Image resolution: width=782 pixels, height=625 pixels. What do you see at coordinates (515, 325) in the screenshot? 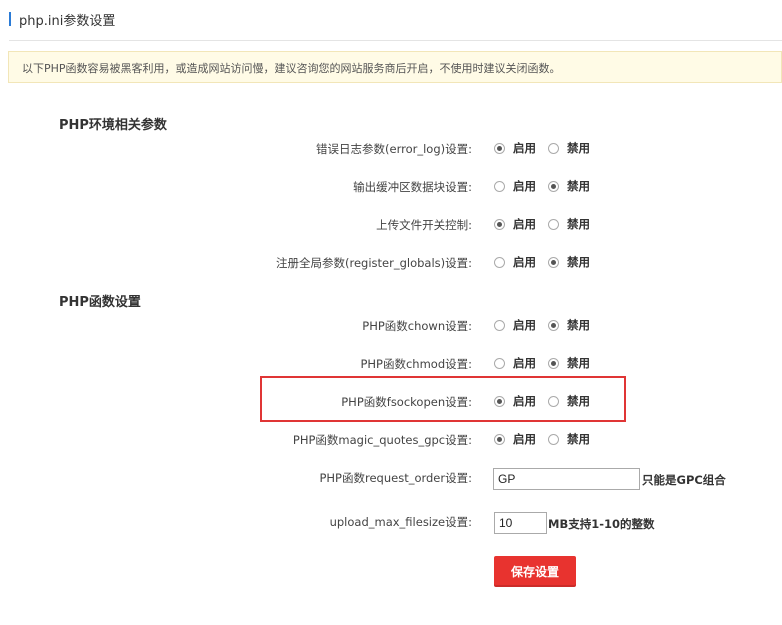
I see `chown-enable-radio: 启用` at bounding box center [515, 325].